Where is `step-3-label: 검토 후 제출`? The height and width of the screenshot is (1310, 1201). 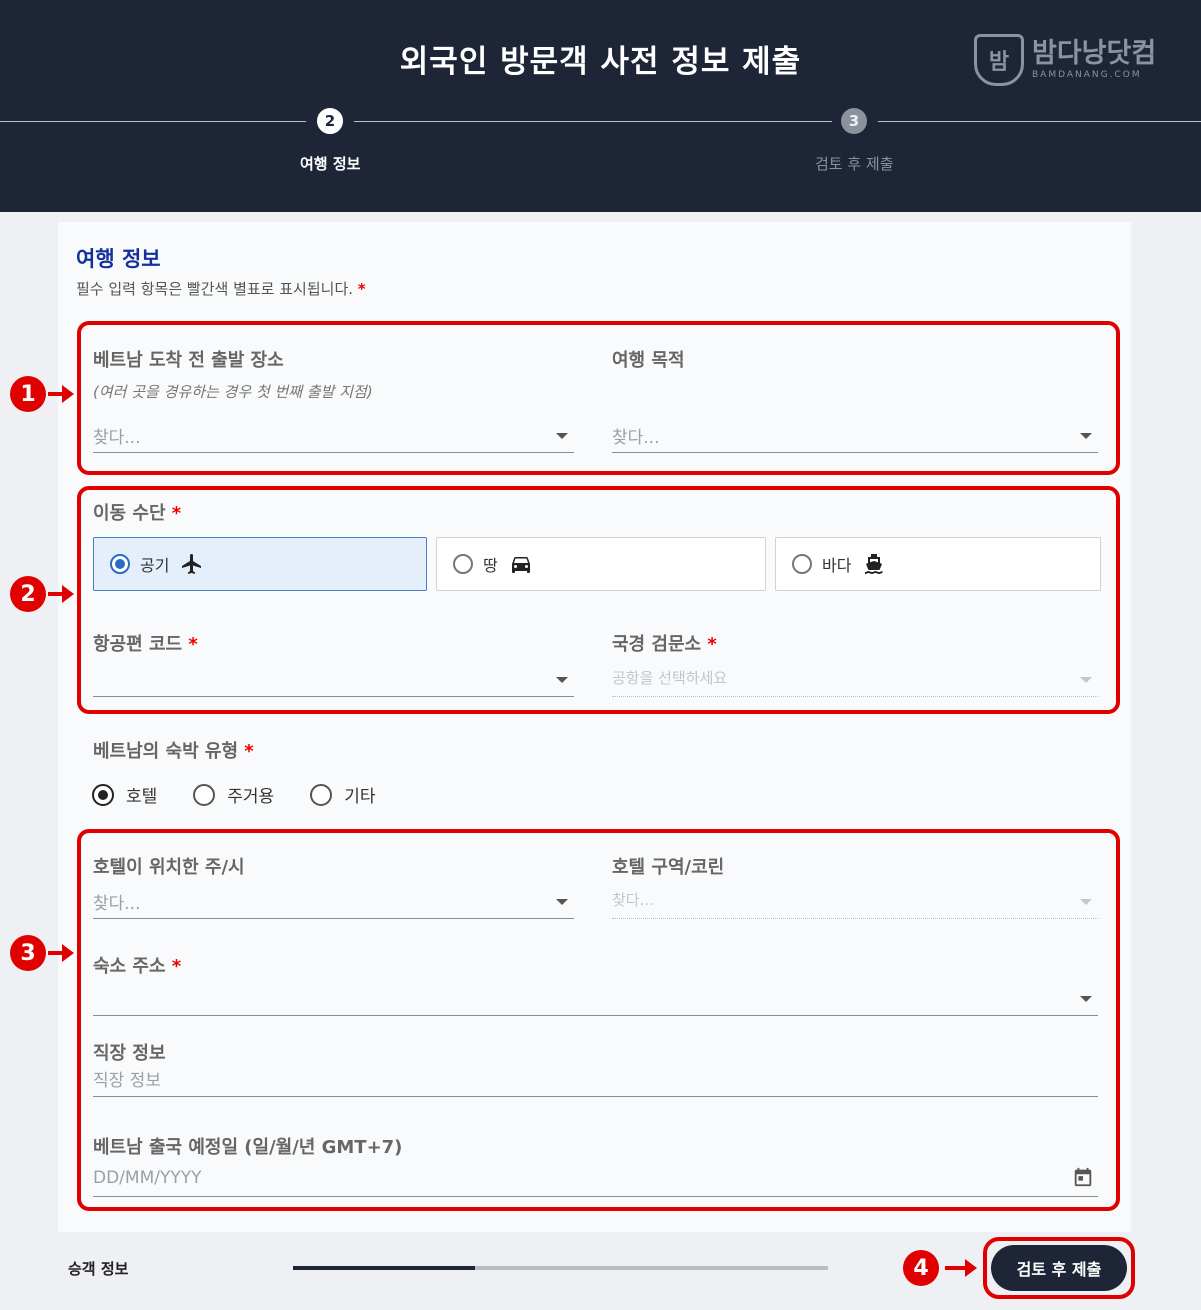
step-3-label: 검토 후 제출 is located at coordinates (854, 163).